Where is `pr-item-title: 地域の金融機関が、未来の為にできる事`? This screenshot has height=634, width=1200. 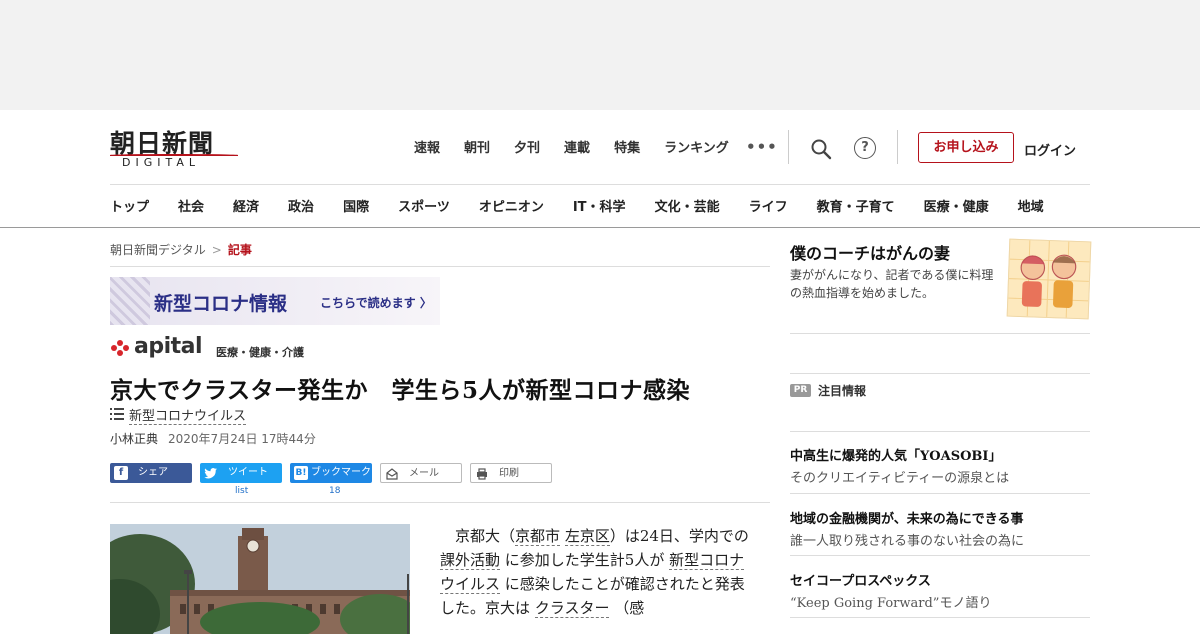
pr-item-title: 地域の金融機関が、未来の為にできる事 is located at coordinates (907, 519).